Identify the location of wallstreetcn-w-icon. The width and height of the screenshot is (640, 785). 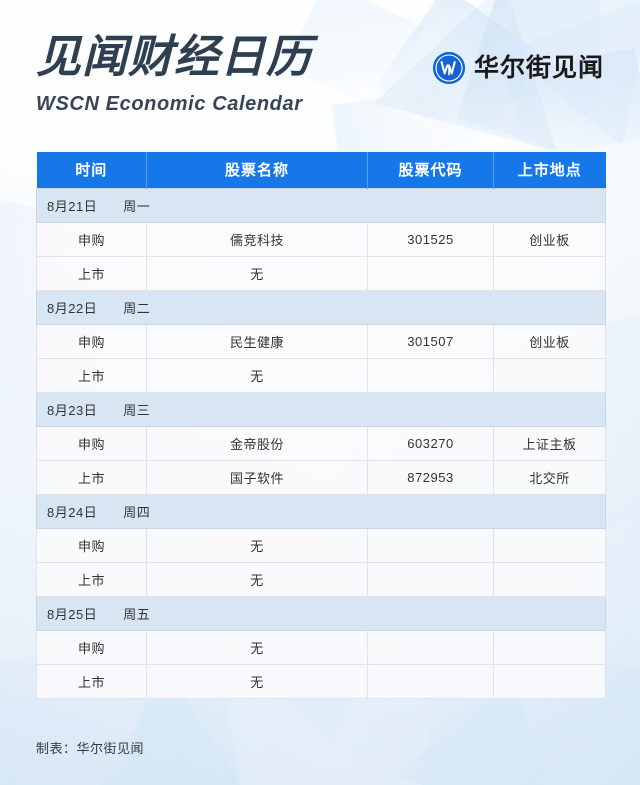
(448, 68).